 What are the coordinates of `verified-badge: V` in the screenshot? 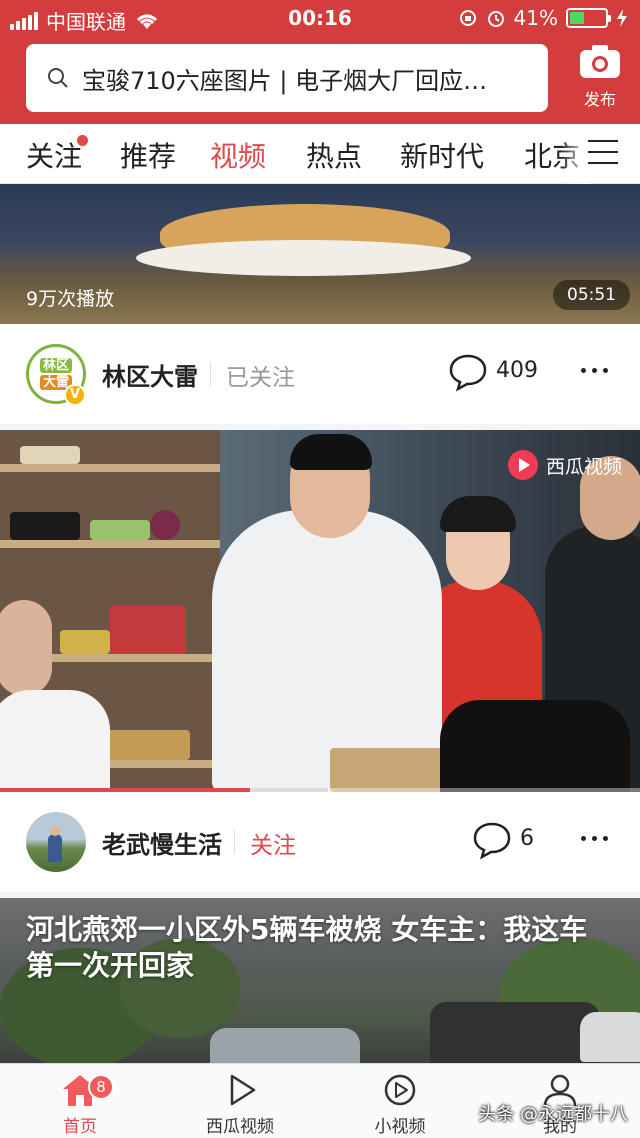 It's located at (75, 395).